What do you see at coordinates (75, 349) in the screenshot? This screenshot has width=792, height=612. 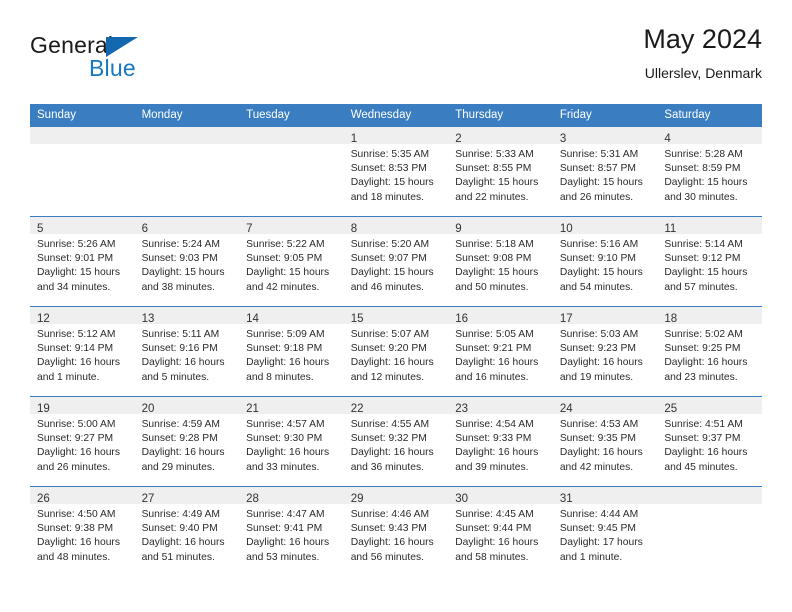 I see `day-detail-line: Sunset: 9:14 PM` at bounding box center [75, 349].